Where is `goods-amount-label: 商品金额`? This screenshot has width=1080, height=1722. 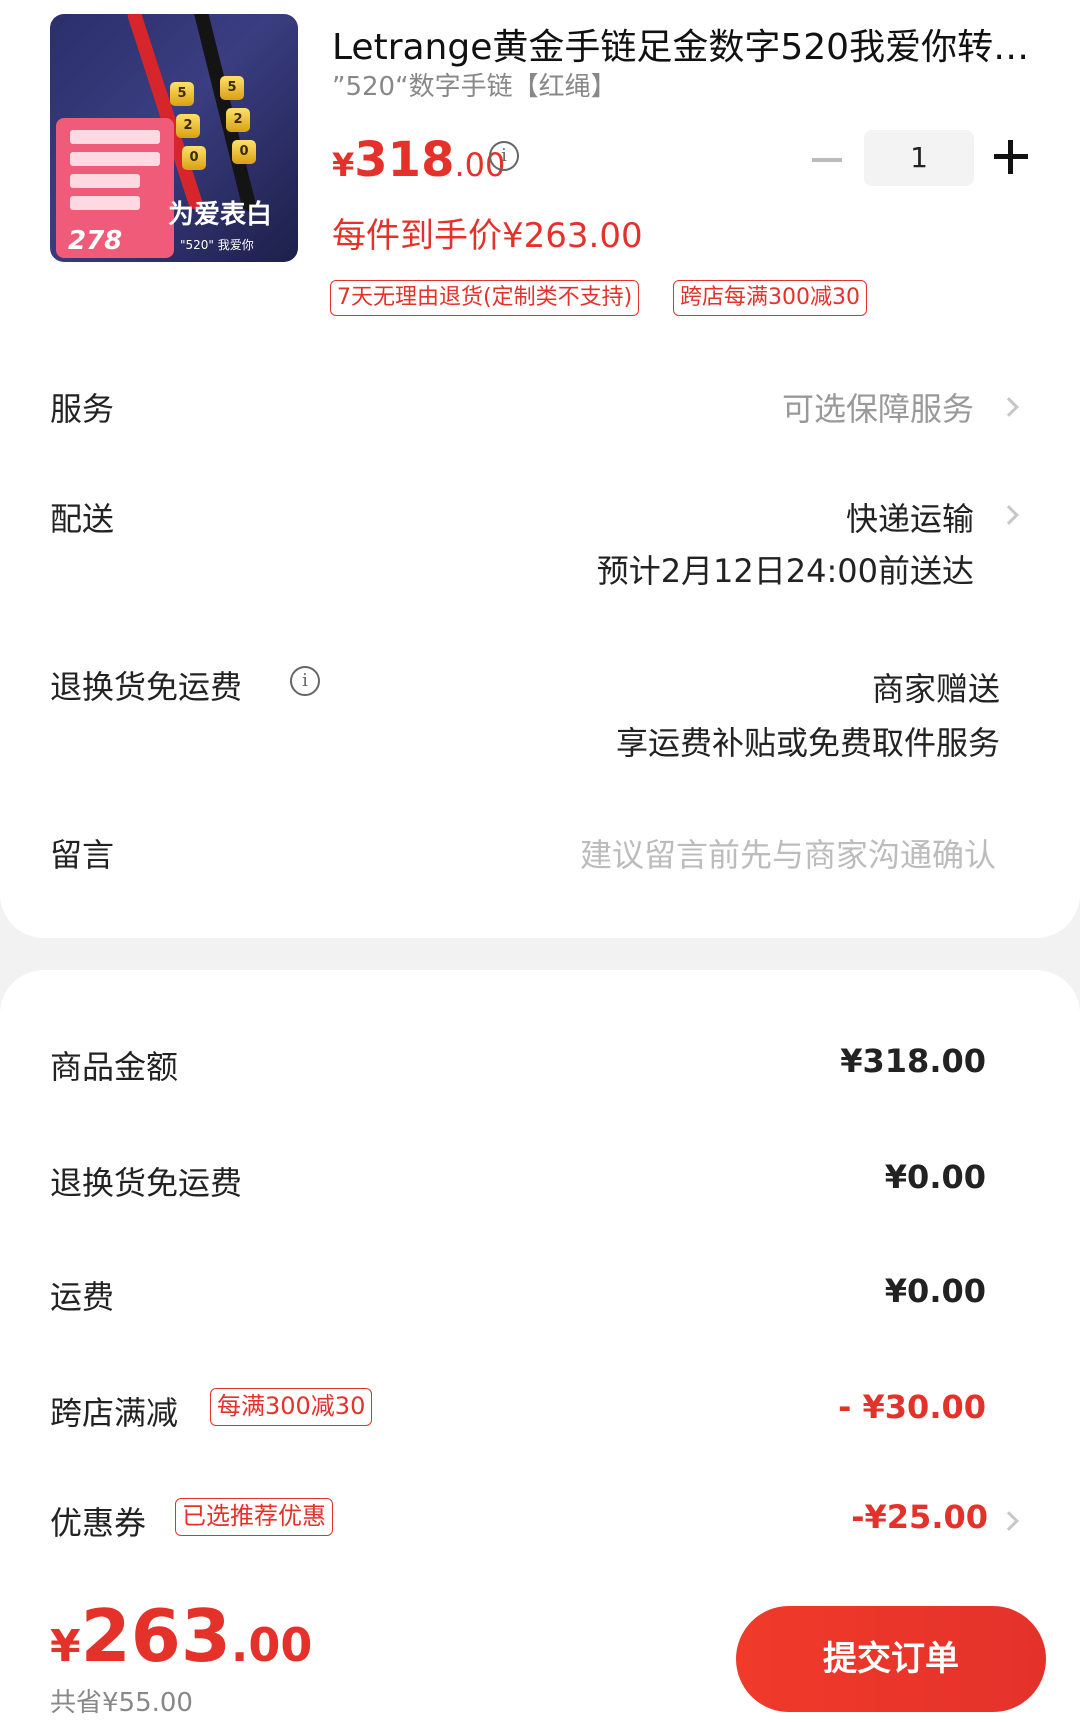 goods-amount-label: 商品金额 is located at coordinates (114, 1067).